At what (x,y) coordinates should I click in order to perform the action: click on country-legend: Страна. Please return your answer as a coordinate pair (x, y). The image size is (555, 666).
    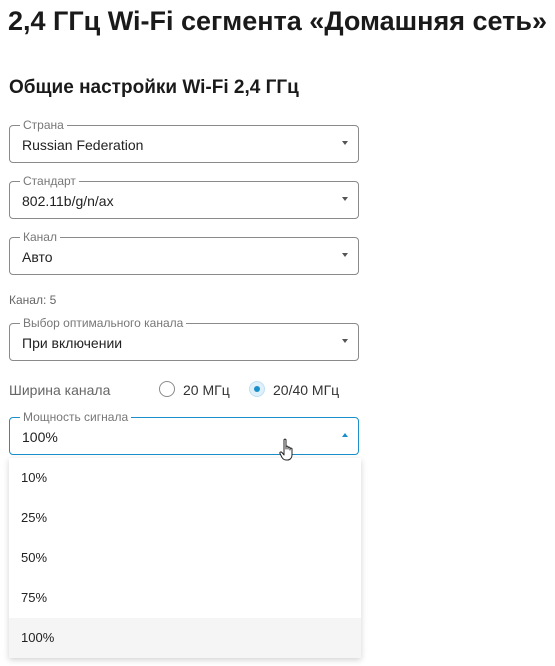
    Looking at the image, I should click on (43, 125).